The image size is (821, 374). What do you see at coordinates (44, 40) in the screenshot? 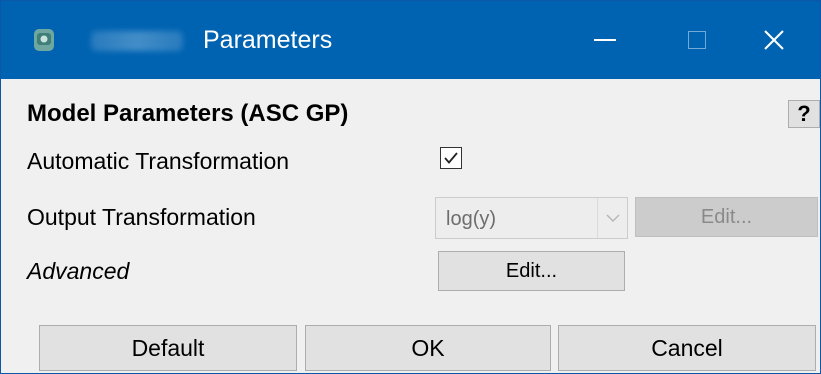
I see `app-icon` at bounding box center [44, 40].